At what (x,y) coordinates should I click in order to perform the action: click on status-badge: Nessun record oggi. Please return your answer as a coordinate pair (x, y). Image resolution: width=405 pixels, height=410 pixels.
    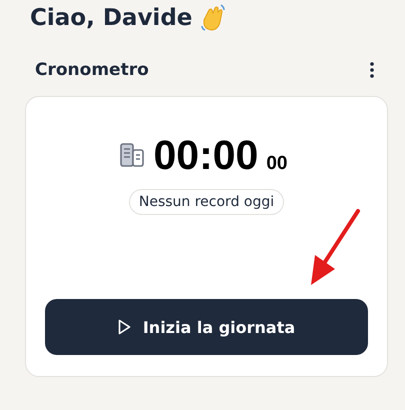
    Looking at the image, I should click on (206, 202).